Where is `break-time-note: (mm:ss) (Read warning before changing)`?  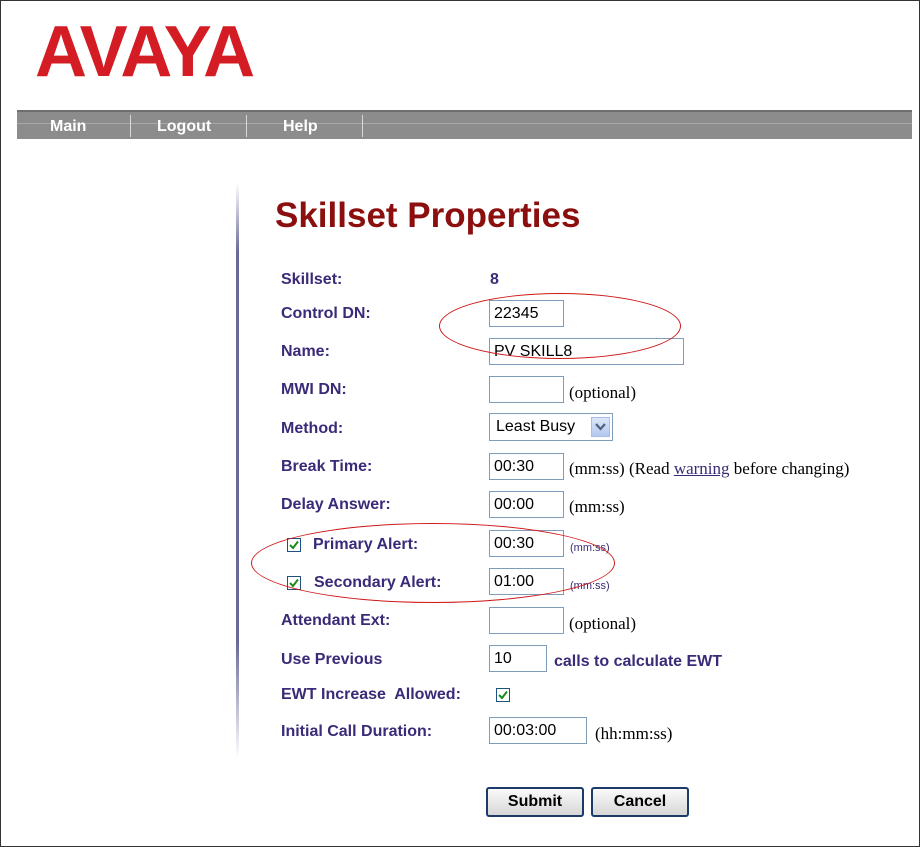
break-time-note: (mm:ss) (Read warning before changing) is located at coordinates (709, 468).